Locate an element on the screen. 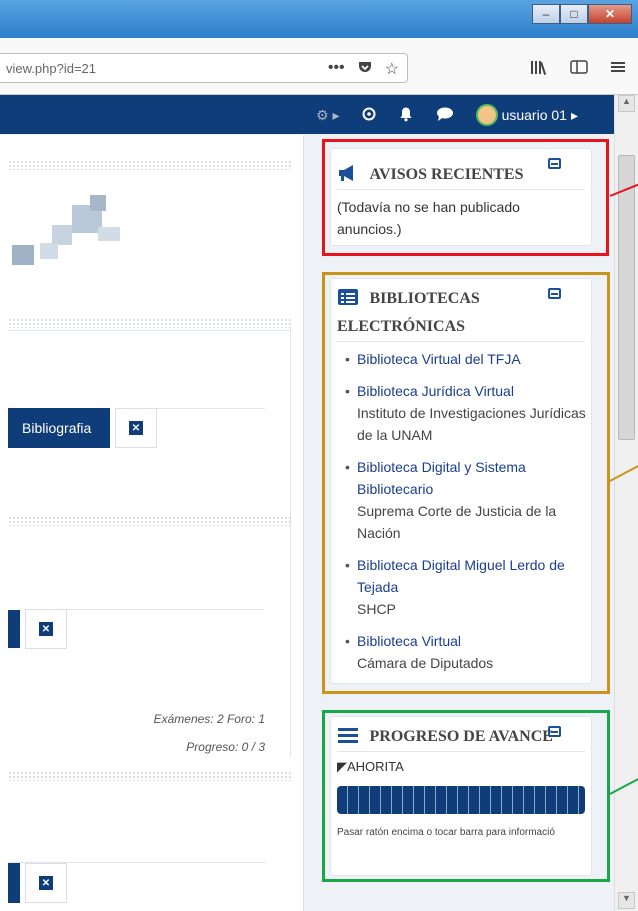  user-menu: usuario 01 ▸ is located at coordinates (526, 115).